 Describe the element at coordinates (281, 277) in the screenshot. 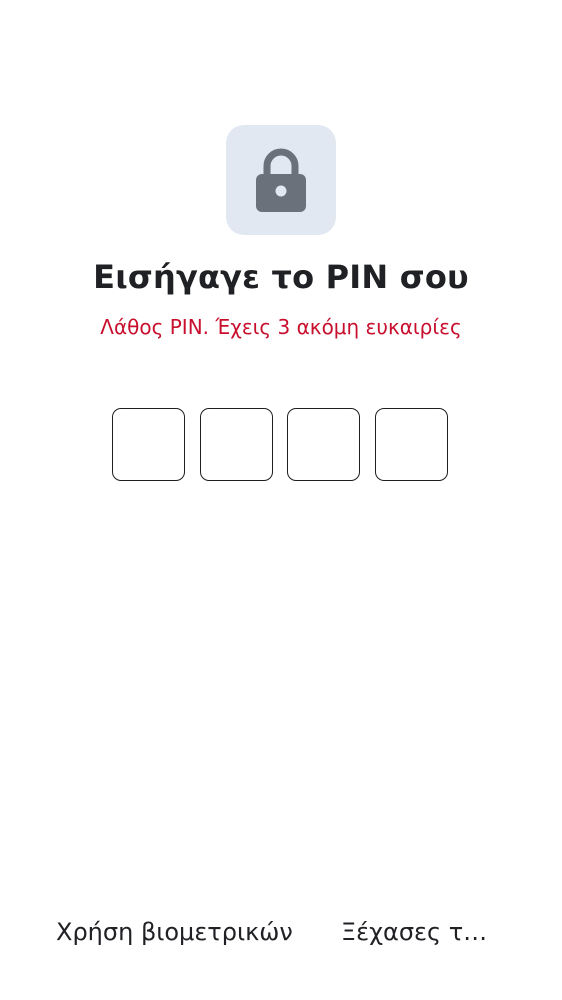

I see `page-title: Εισήγαγε το PIN σου` at that location.